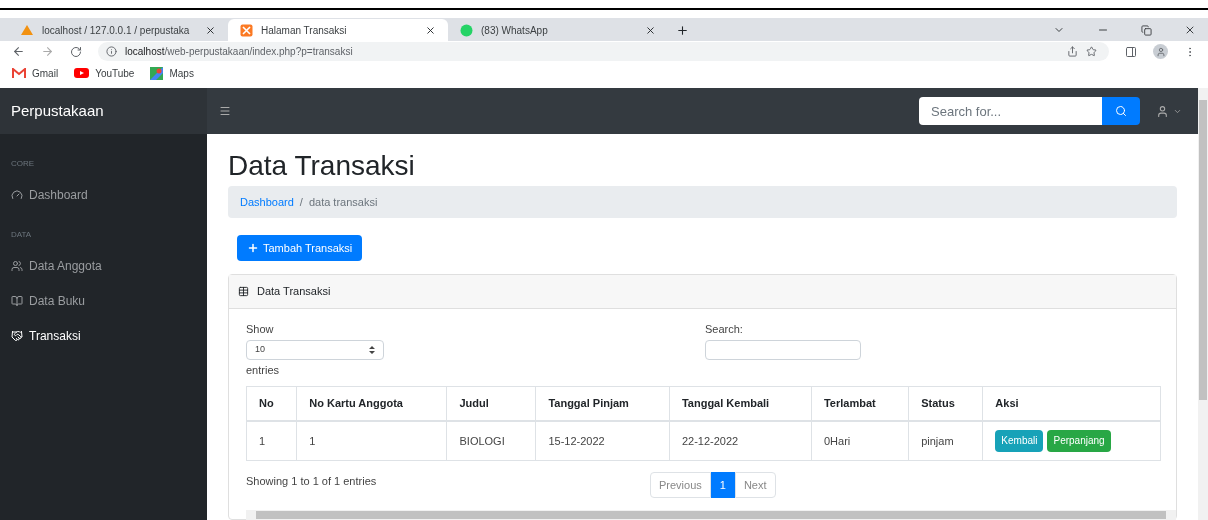  I want to click on new-tab-icon, so click(682, 30).